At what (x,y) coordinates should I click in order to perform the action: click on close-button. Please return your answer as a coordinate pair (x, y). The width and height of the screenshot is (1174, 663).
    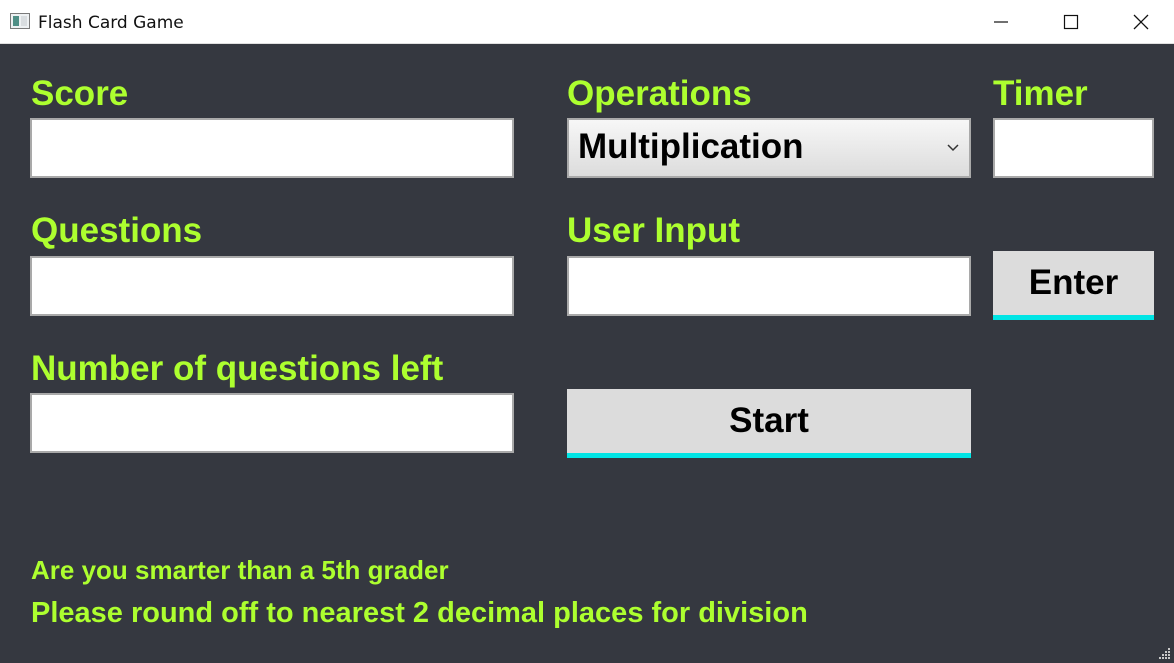
    Looking at the image, I should click on (1140, 22).